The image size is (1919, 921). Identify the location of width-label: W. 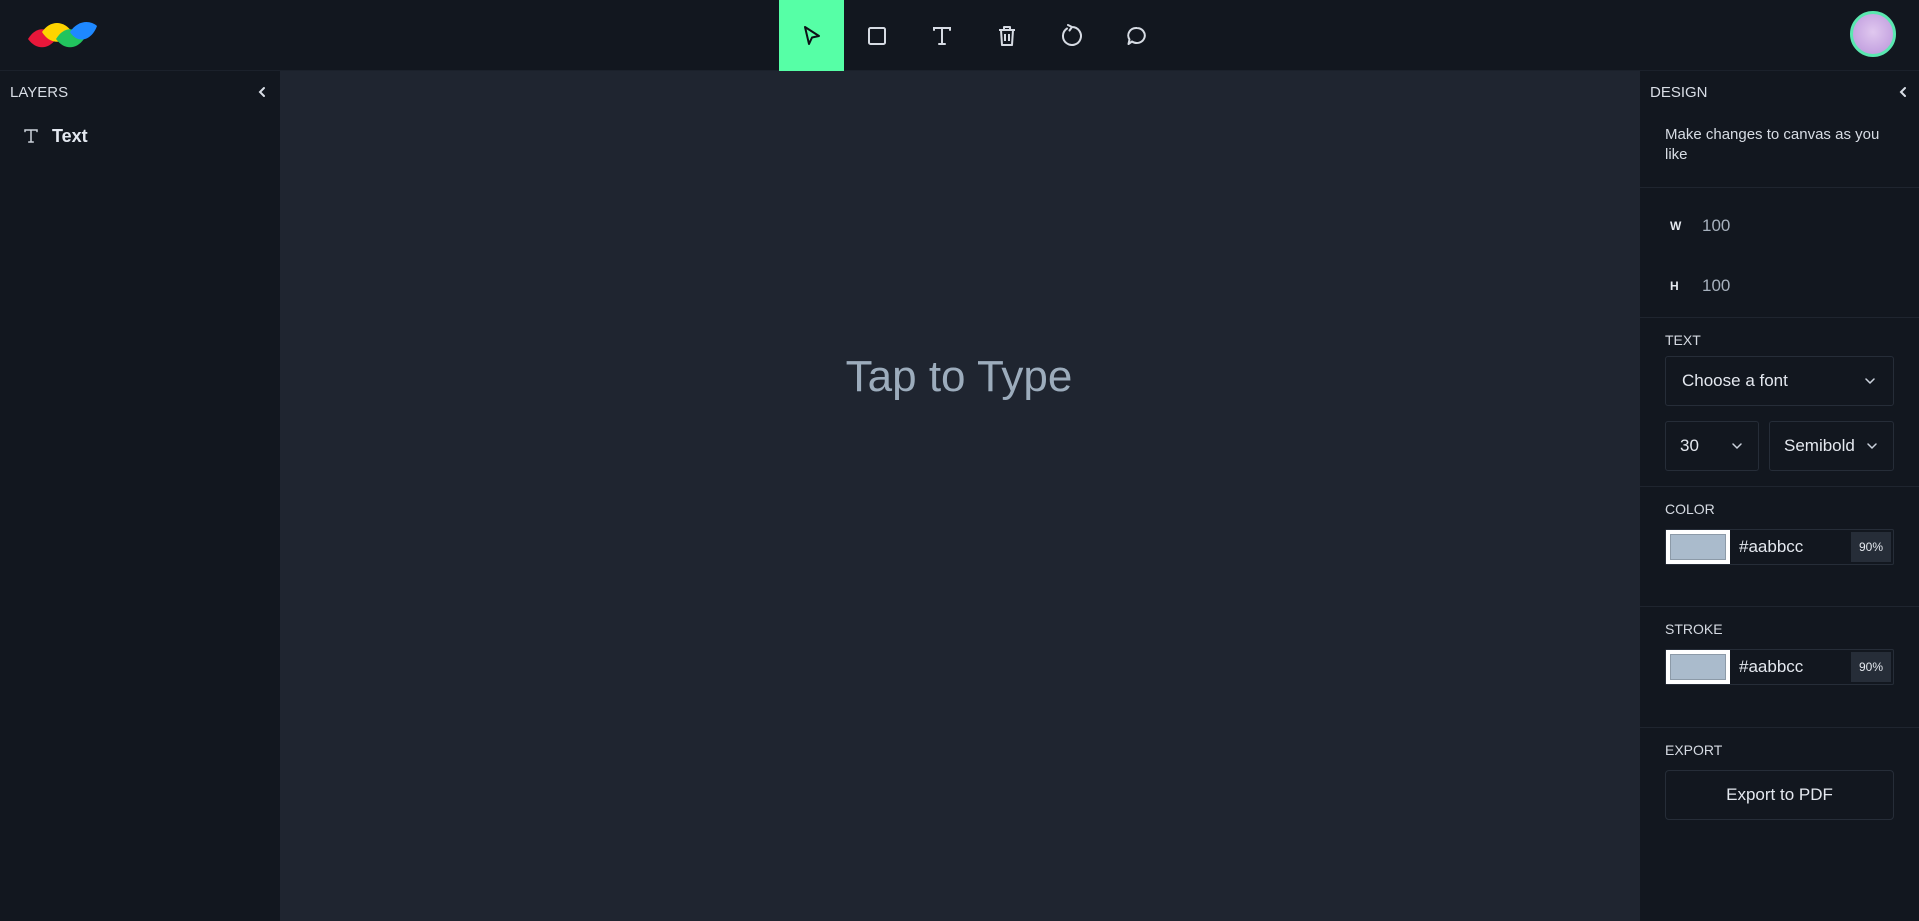
(1676, 226).